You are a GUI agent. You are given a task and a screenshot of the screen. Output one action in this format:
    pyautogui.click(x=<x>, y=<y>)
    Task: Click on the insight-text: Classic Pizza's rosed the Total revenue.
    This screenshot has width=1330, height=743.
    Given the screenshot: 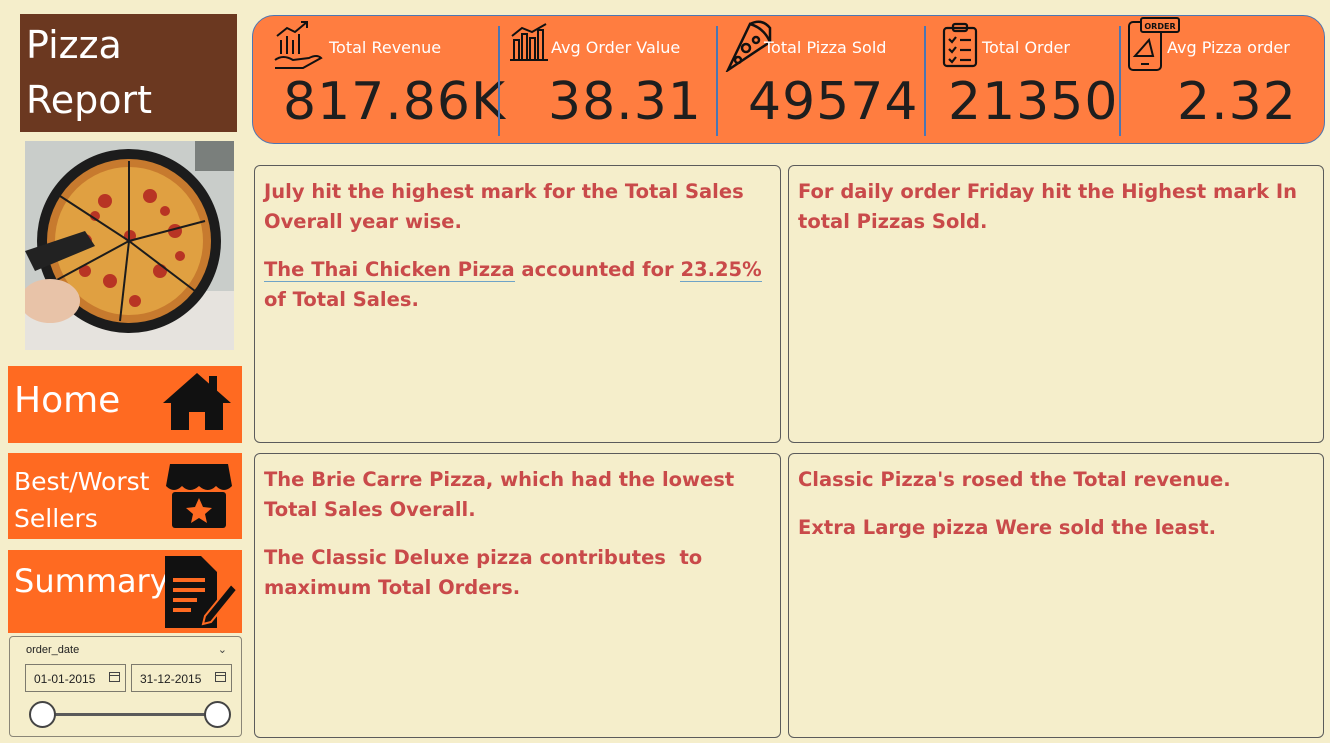 What is the action you would take?
    pyautogui.click(x=1014, y=479)
    